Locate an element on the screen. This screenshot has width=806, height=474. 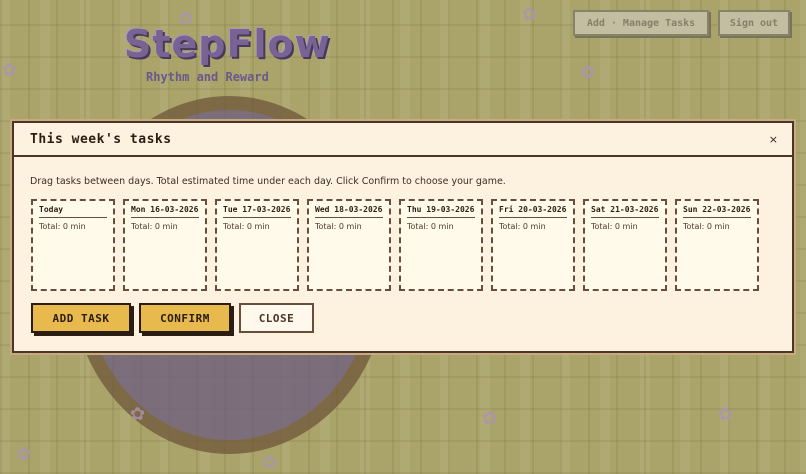
day-name: Tue 17-03-2026 is located at coordinates (257, 211).